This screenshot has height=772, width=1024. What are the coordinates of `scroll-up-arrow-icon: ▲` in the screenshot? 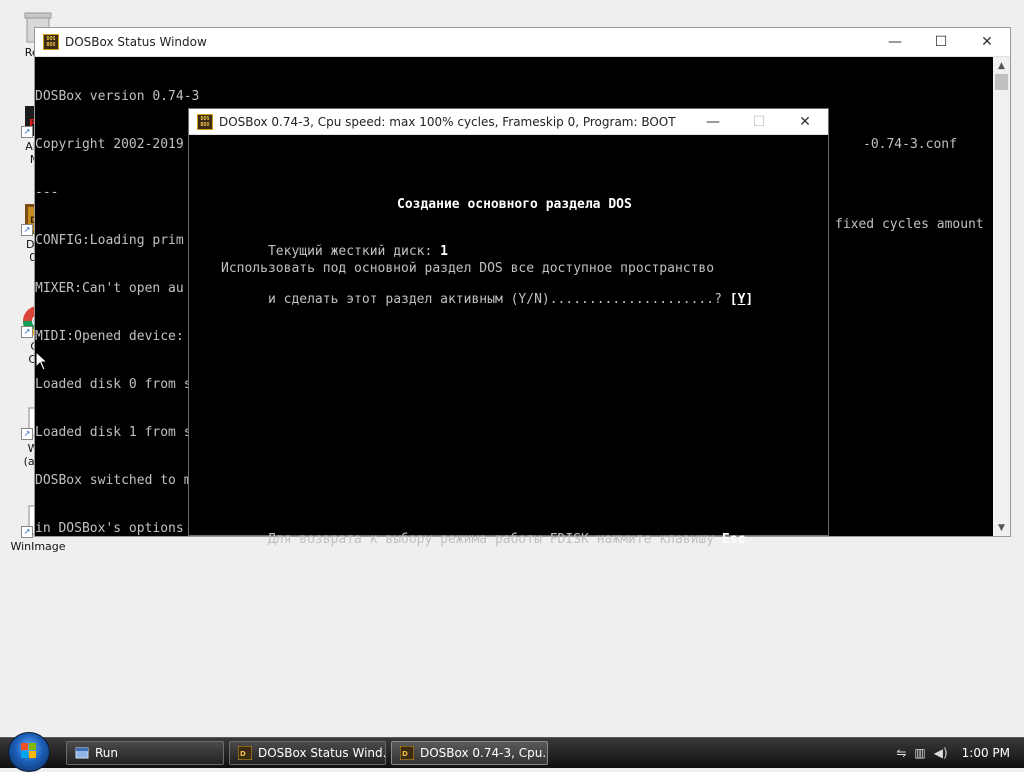 It's located at (1001, 65).